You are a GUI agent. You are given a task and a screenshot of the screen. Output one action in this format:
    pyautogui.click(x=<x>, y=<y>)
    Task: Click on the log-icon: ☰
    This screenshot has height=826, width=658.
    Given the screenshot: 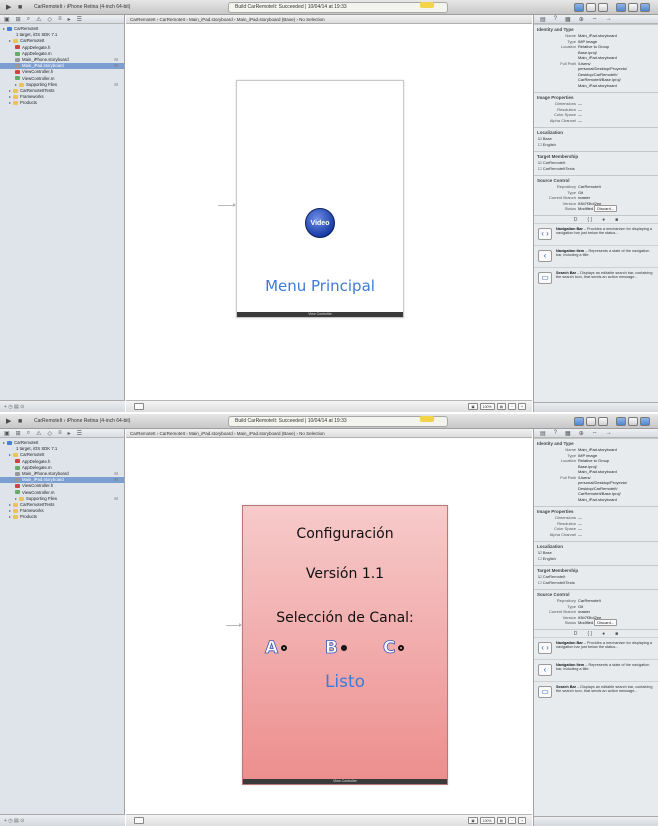 What is the action you would take?
    pyautogui.click(x=79, y=19)
    